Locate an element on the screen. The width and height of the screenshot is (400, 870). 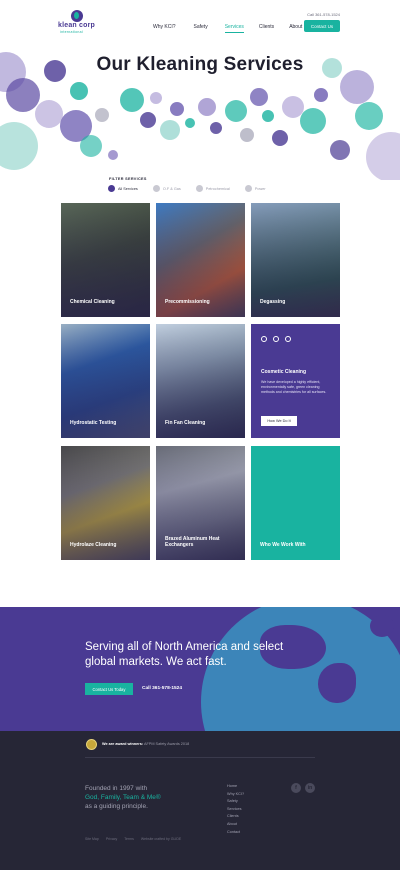
filter-label: FILTER SERVICES is located at coordinates (128, 179).